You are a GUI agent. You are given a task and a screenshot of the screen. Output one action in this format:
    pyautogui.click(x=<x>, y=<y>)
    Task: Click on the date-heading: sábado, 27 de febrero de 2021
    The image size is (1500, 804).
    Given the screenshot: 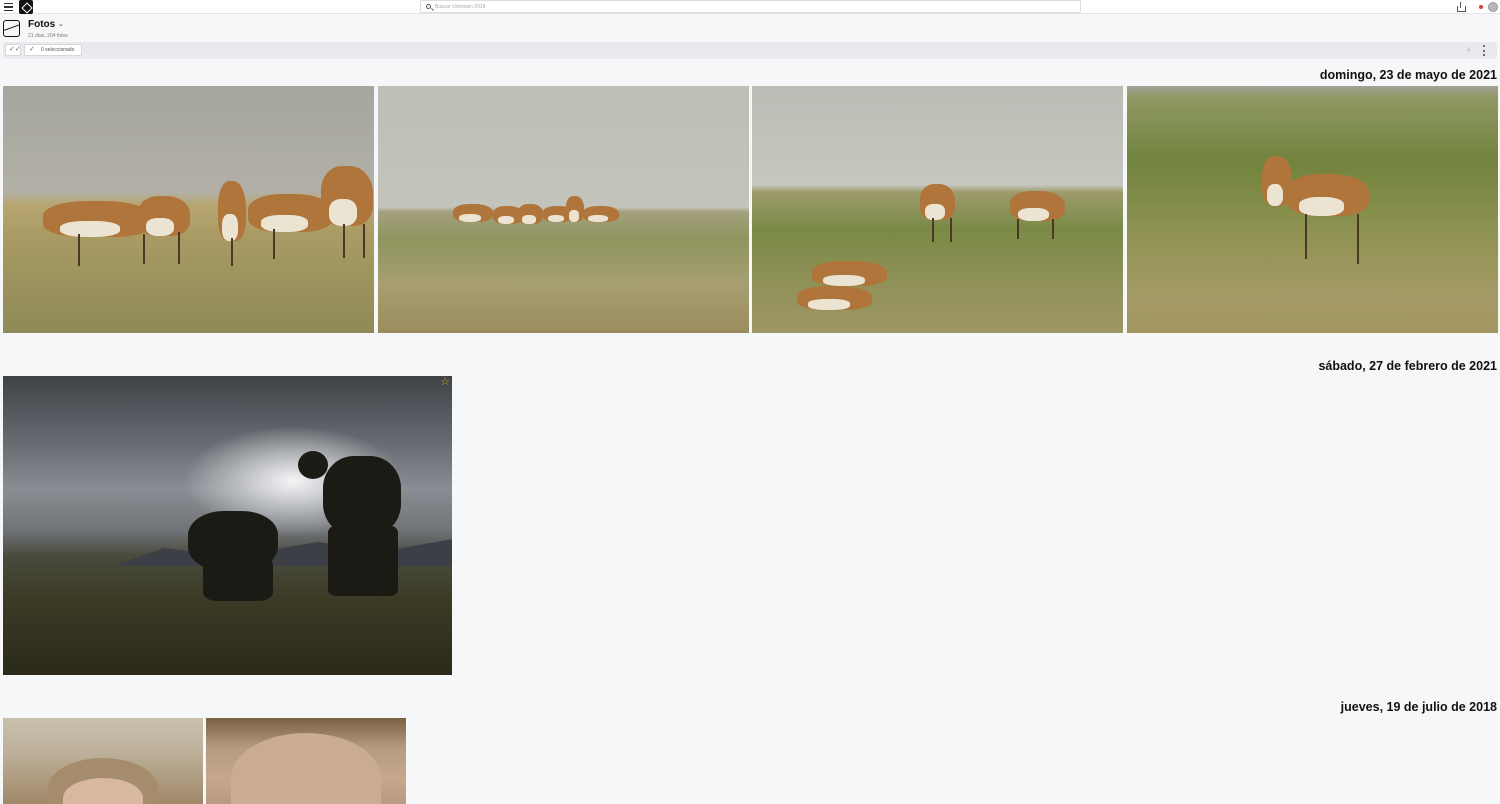 What is the action you would take?
    pyautogui.click(x=1407, y=366)
    